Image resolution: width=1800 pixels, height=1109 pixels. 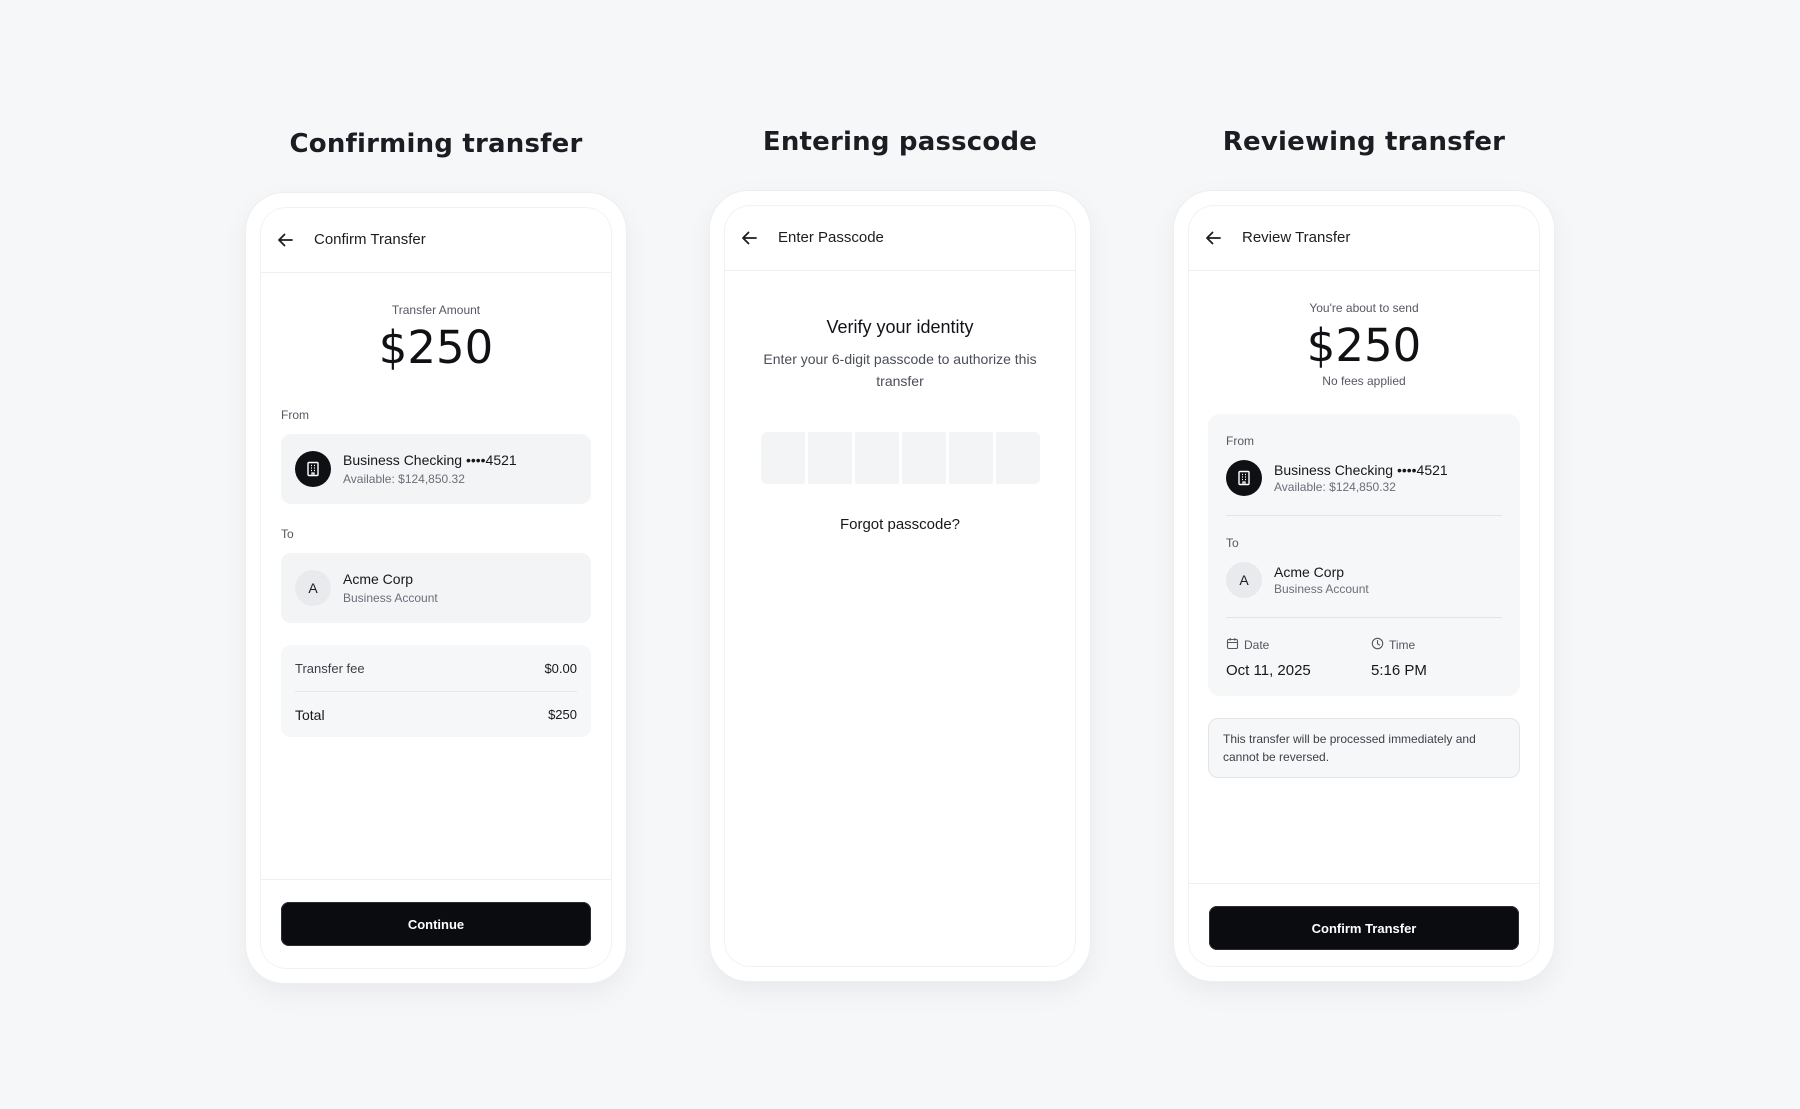 I want to click on time-label-row: Time, so click(x=1399, y=645).